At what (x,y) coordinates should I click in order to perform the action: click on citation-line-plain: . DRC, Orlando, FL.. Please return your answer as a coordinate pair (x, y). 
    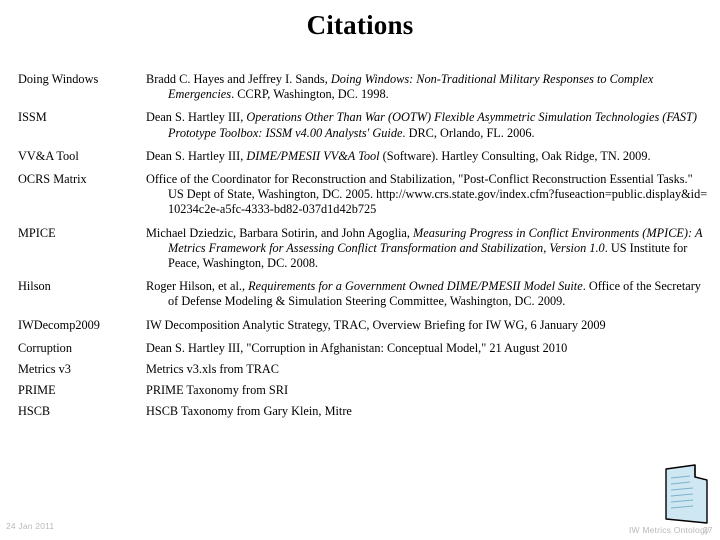
    Looking at the image, I should click on (453, 132).